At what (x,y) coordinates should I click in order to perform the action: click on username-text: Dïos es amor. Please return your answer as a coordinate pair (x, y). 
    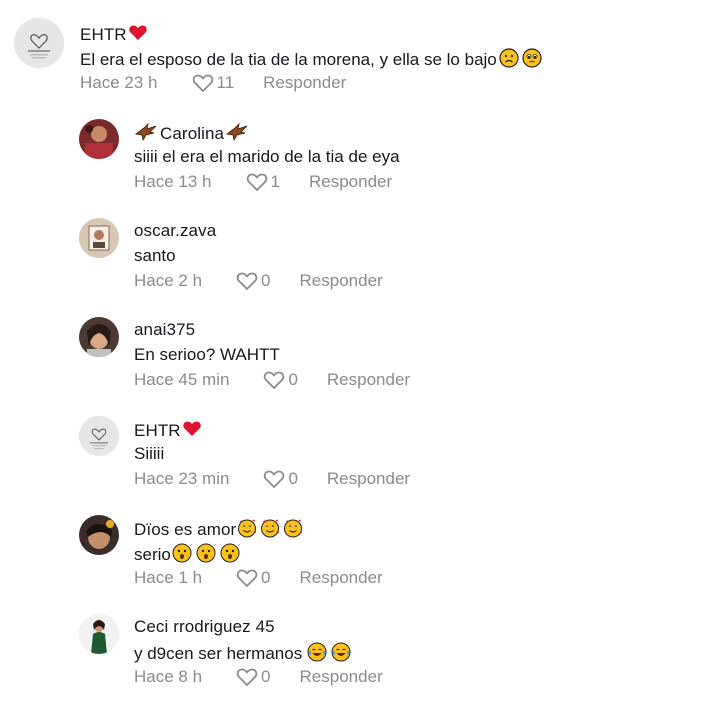
    Looking at the image, I should click on (185, 529).